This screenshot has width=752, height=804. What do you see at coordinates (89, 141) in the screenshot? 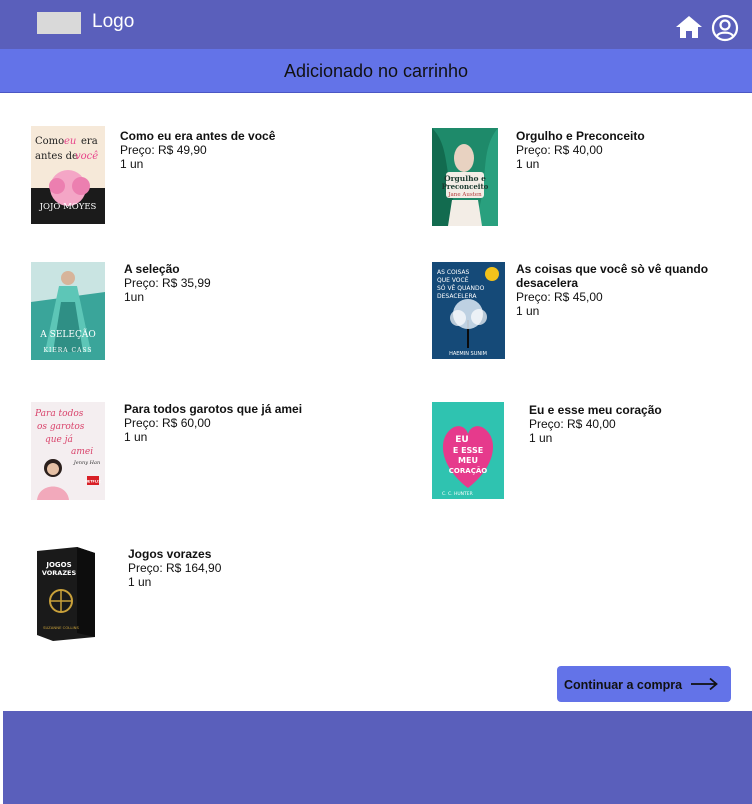
I see `cover-title-text: era` at bounding box center [89, 141].